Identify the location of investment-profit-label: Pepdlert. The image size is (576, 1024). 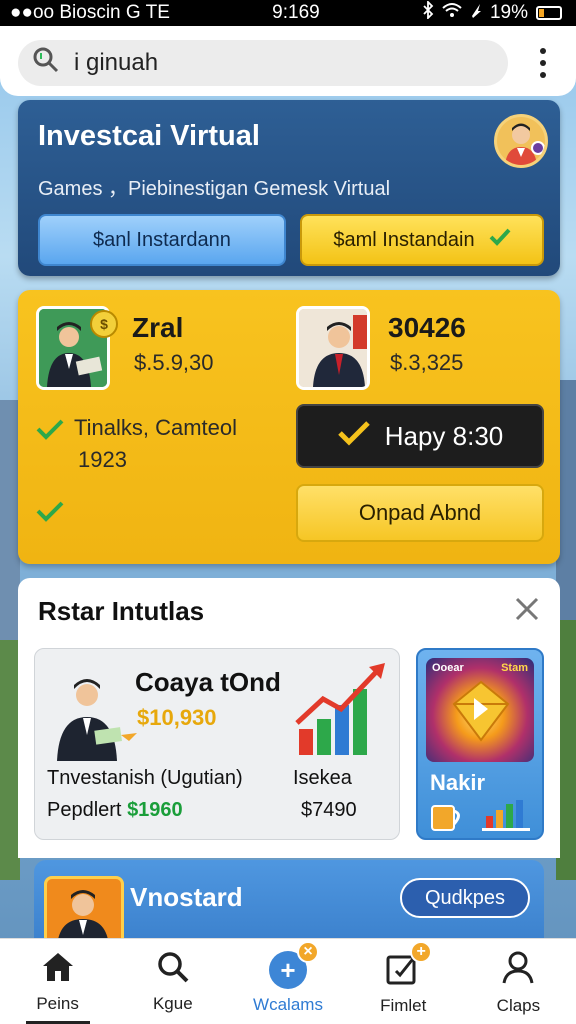
(84, 810).